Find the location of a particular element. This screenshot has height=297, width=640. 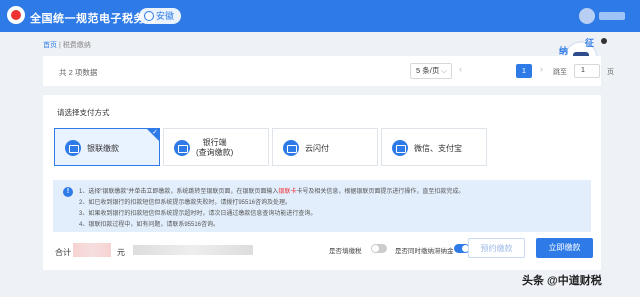

info-line-2: 2、如已收到银行的扣款短信但系统提示缴款失败时，请拨打95516咨询及处理。 is located at coordinates (185, 203).